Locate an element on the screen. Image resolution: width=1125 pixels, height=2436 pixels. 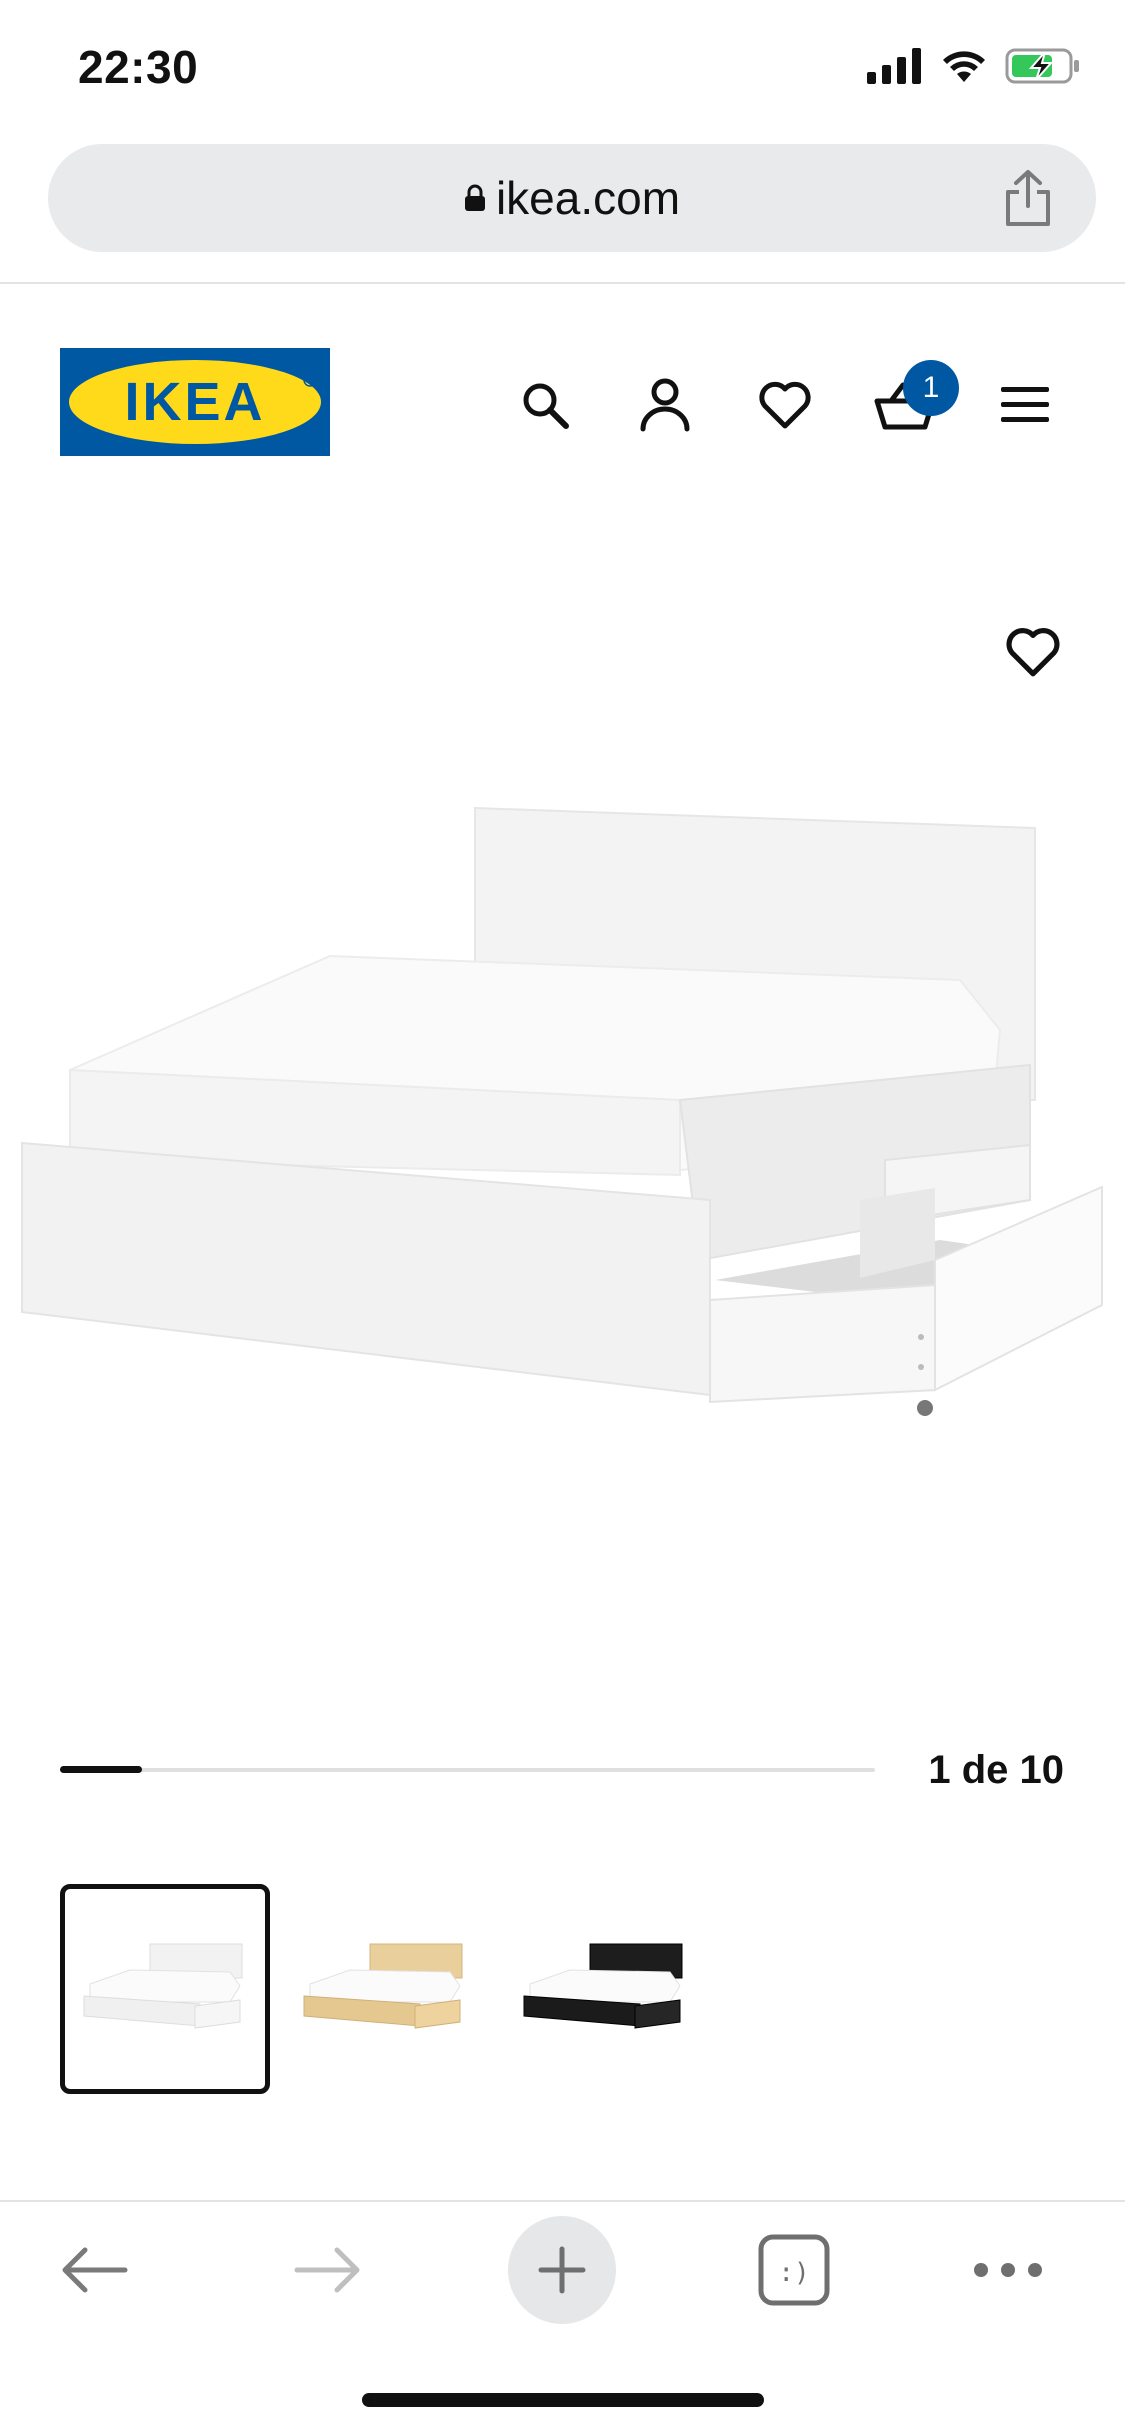
browser-toolbar: :) is located at coordinates (562, 2270).